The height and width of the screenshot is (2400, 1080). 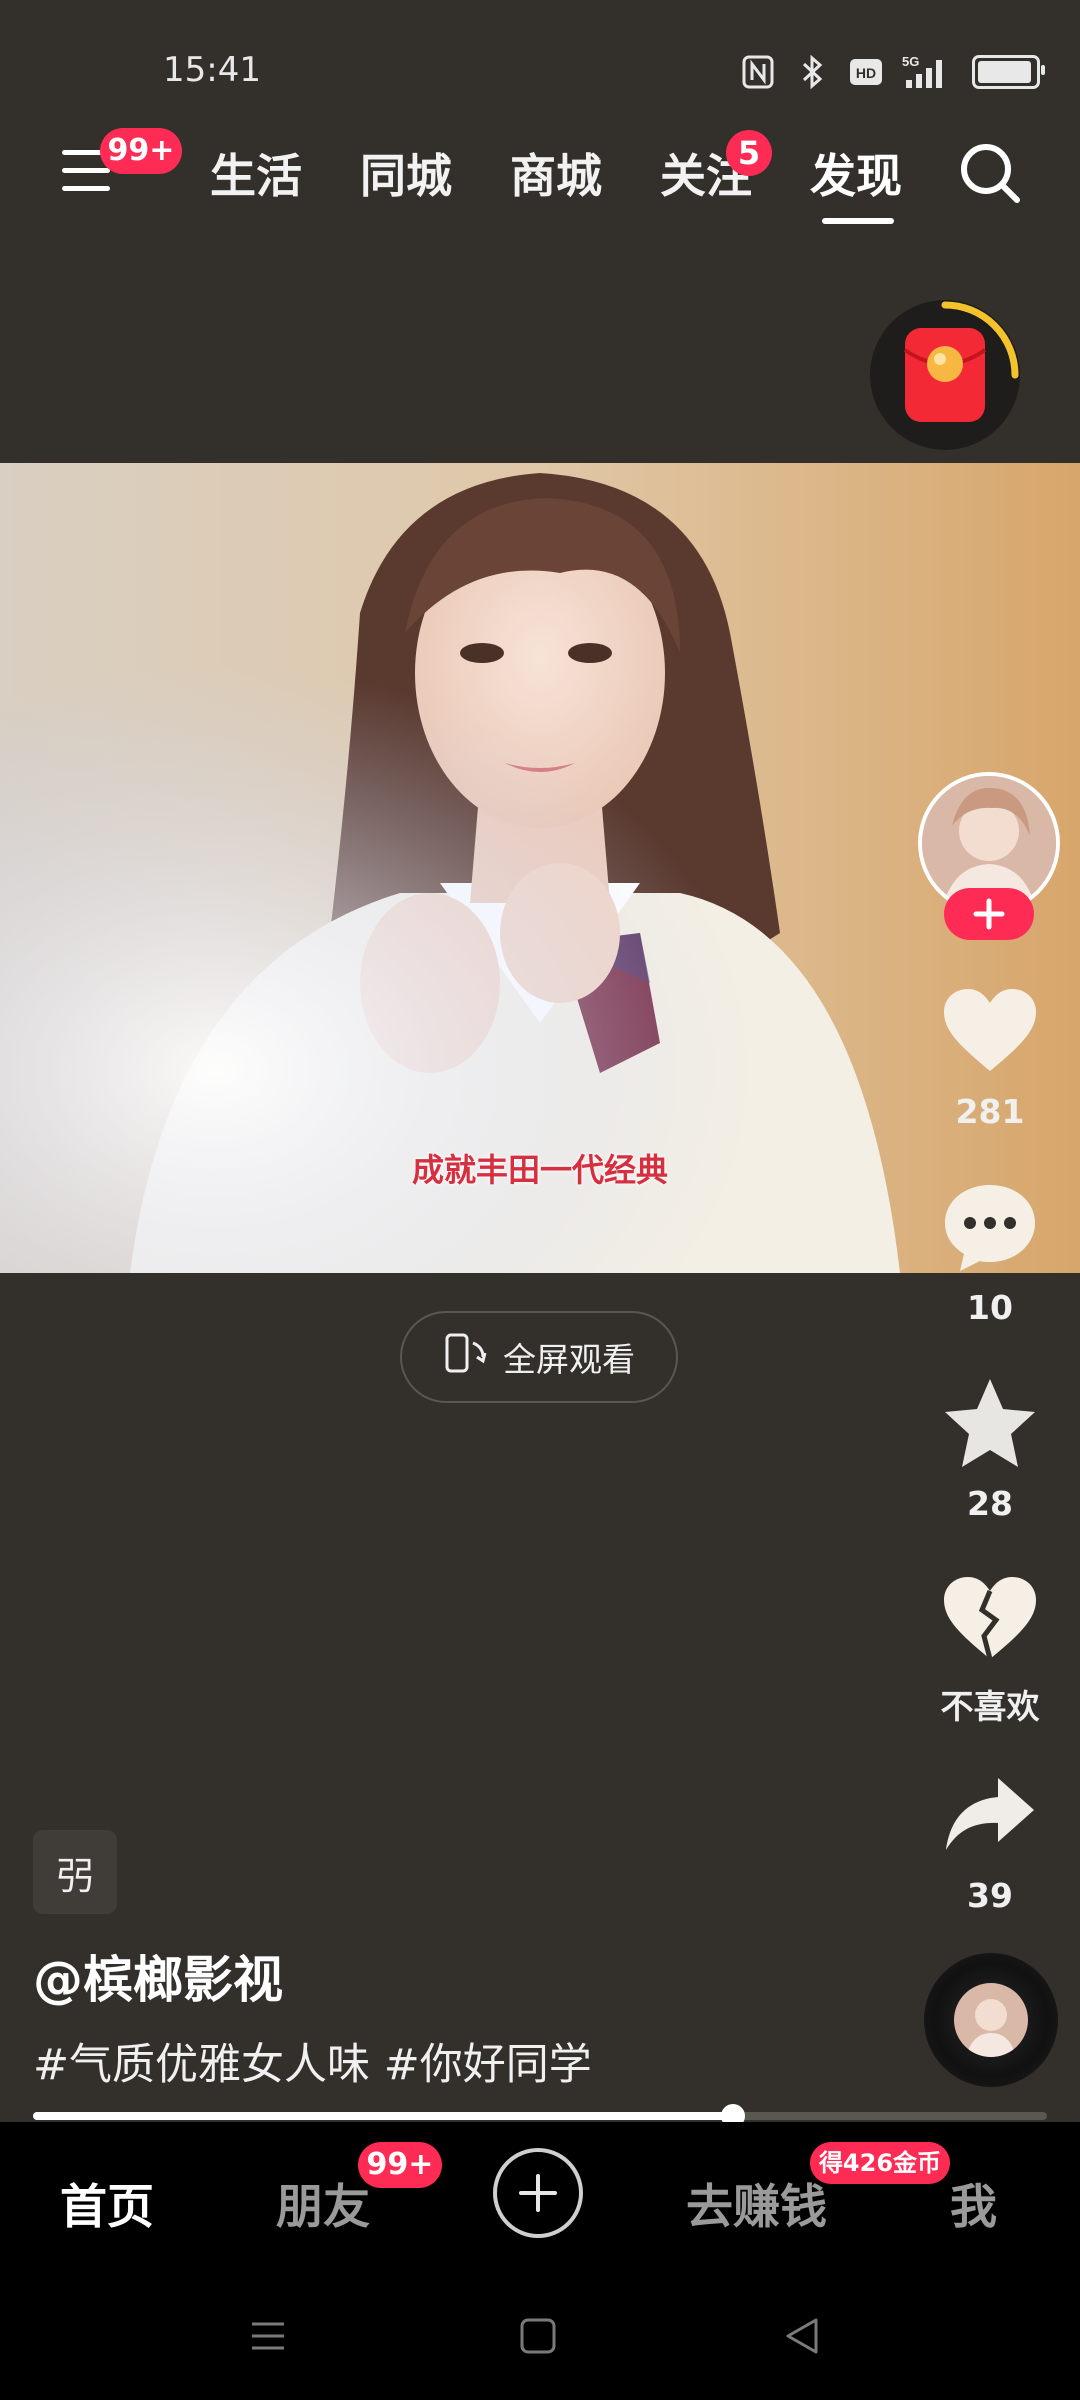 I want to click on status-time: 15:41, so click(x=212, y=70).